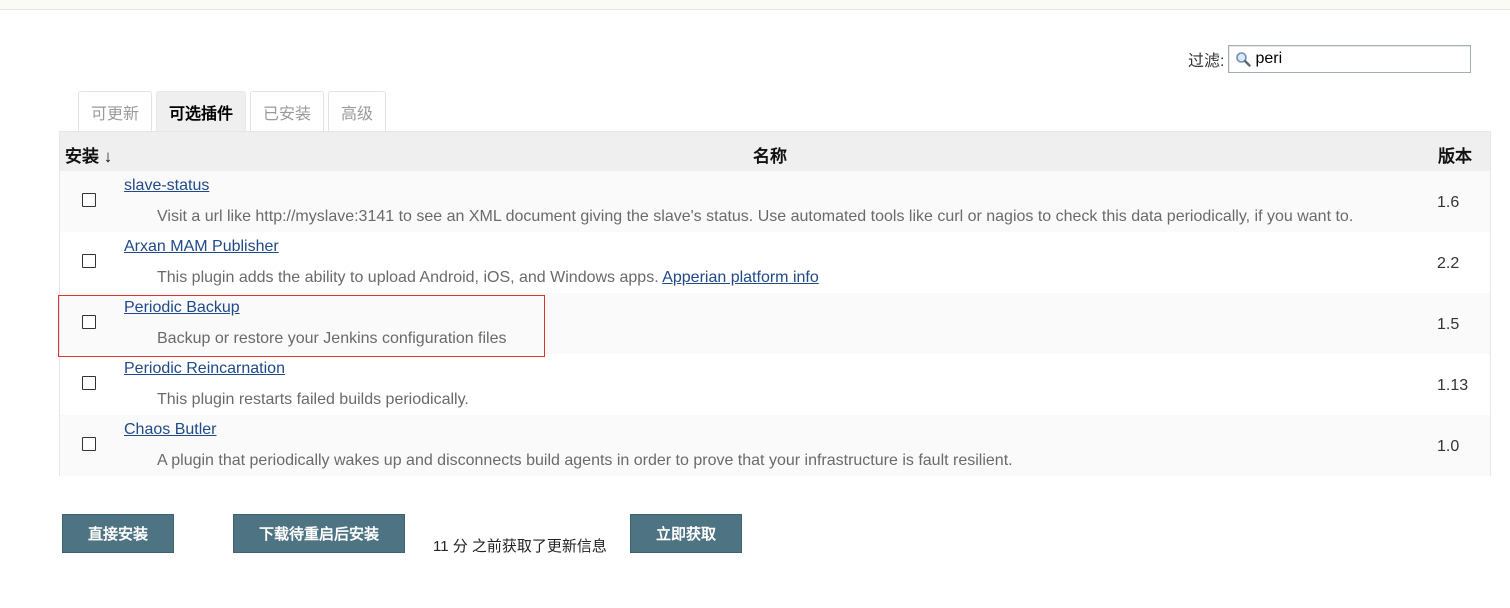 The height and width of the screenshot is (608, 1510). What do you see at coordinates (686, 533) in the screenshot?
I see `fetch-now-button: 立即获取` at bounding box center [686, 533].